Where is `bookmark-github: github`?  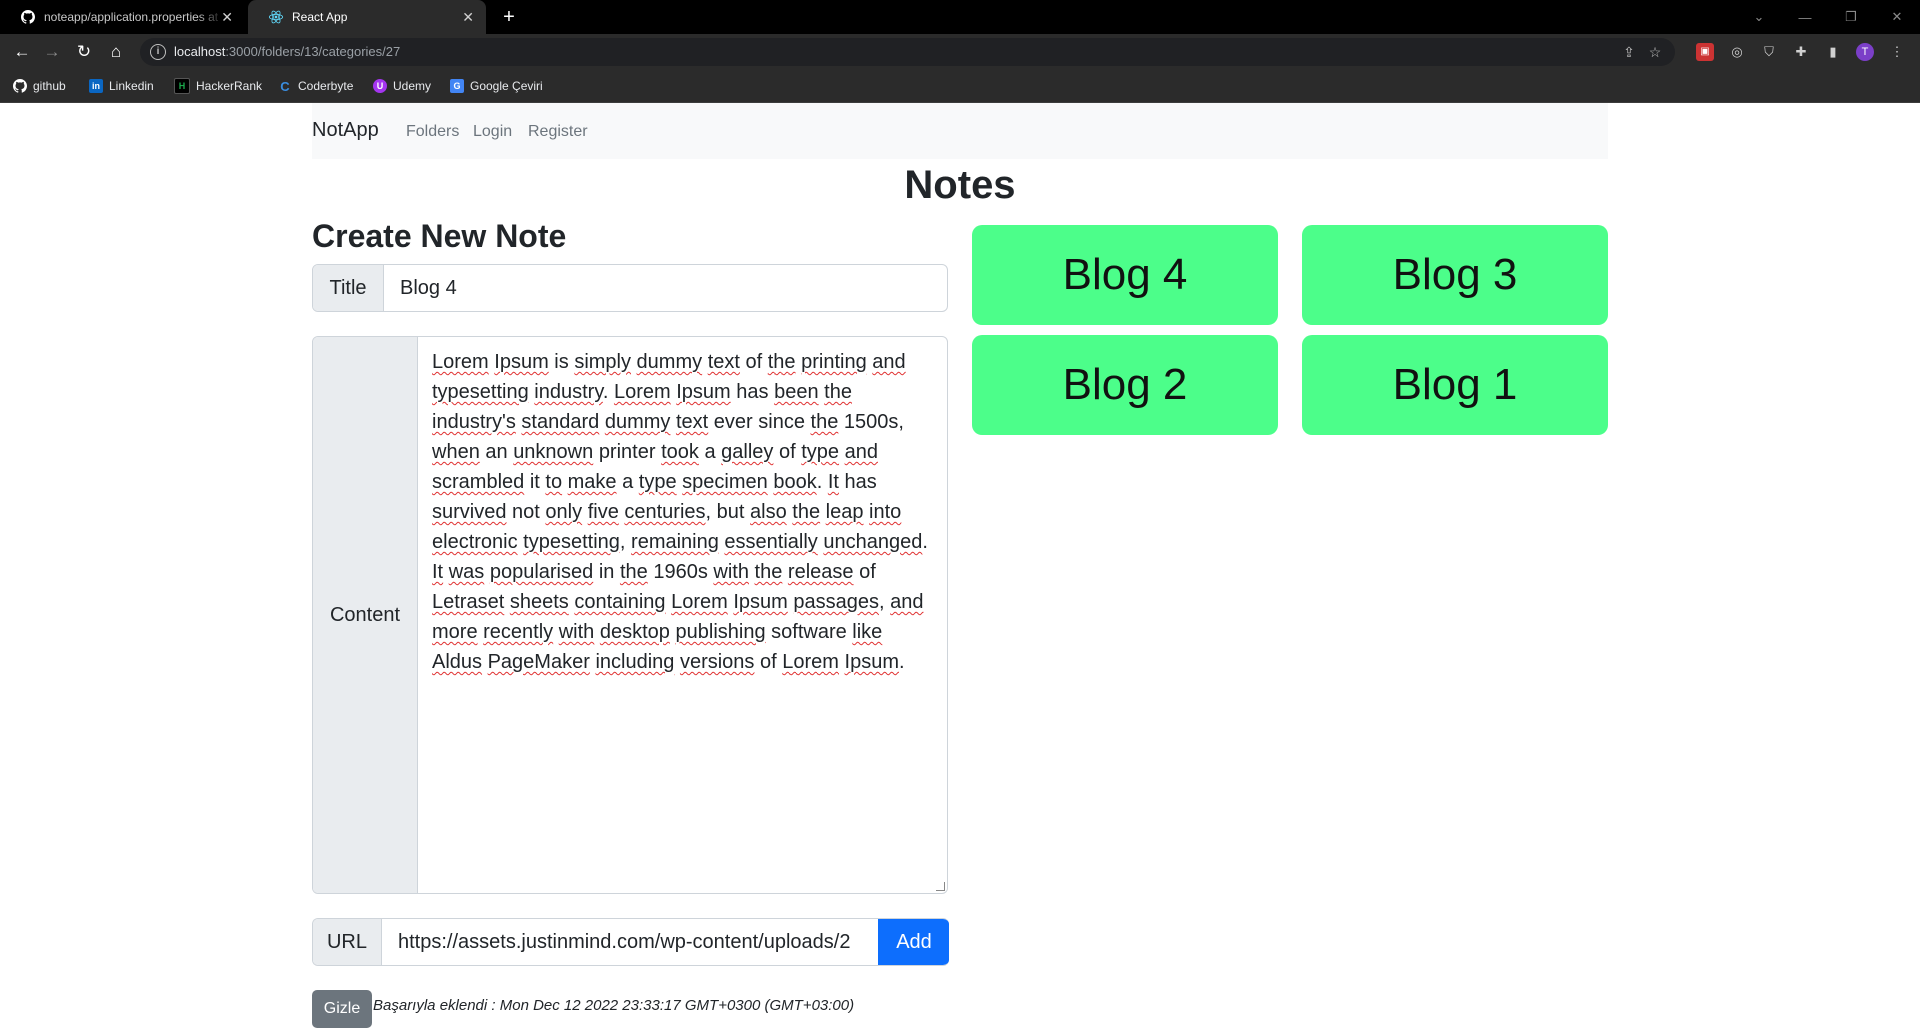
bookmark-github: github is located at coordinates (39, 86).